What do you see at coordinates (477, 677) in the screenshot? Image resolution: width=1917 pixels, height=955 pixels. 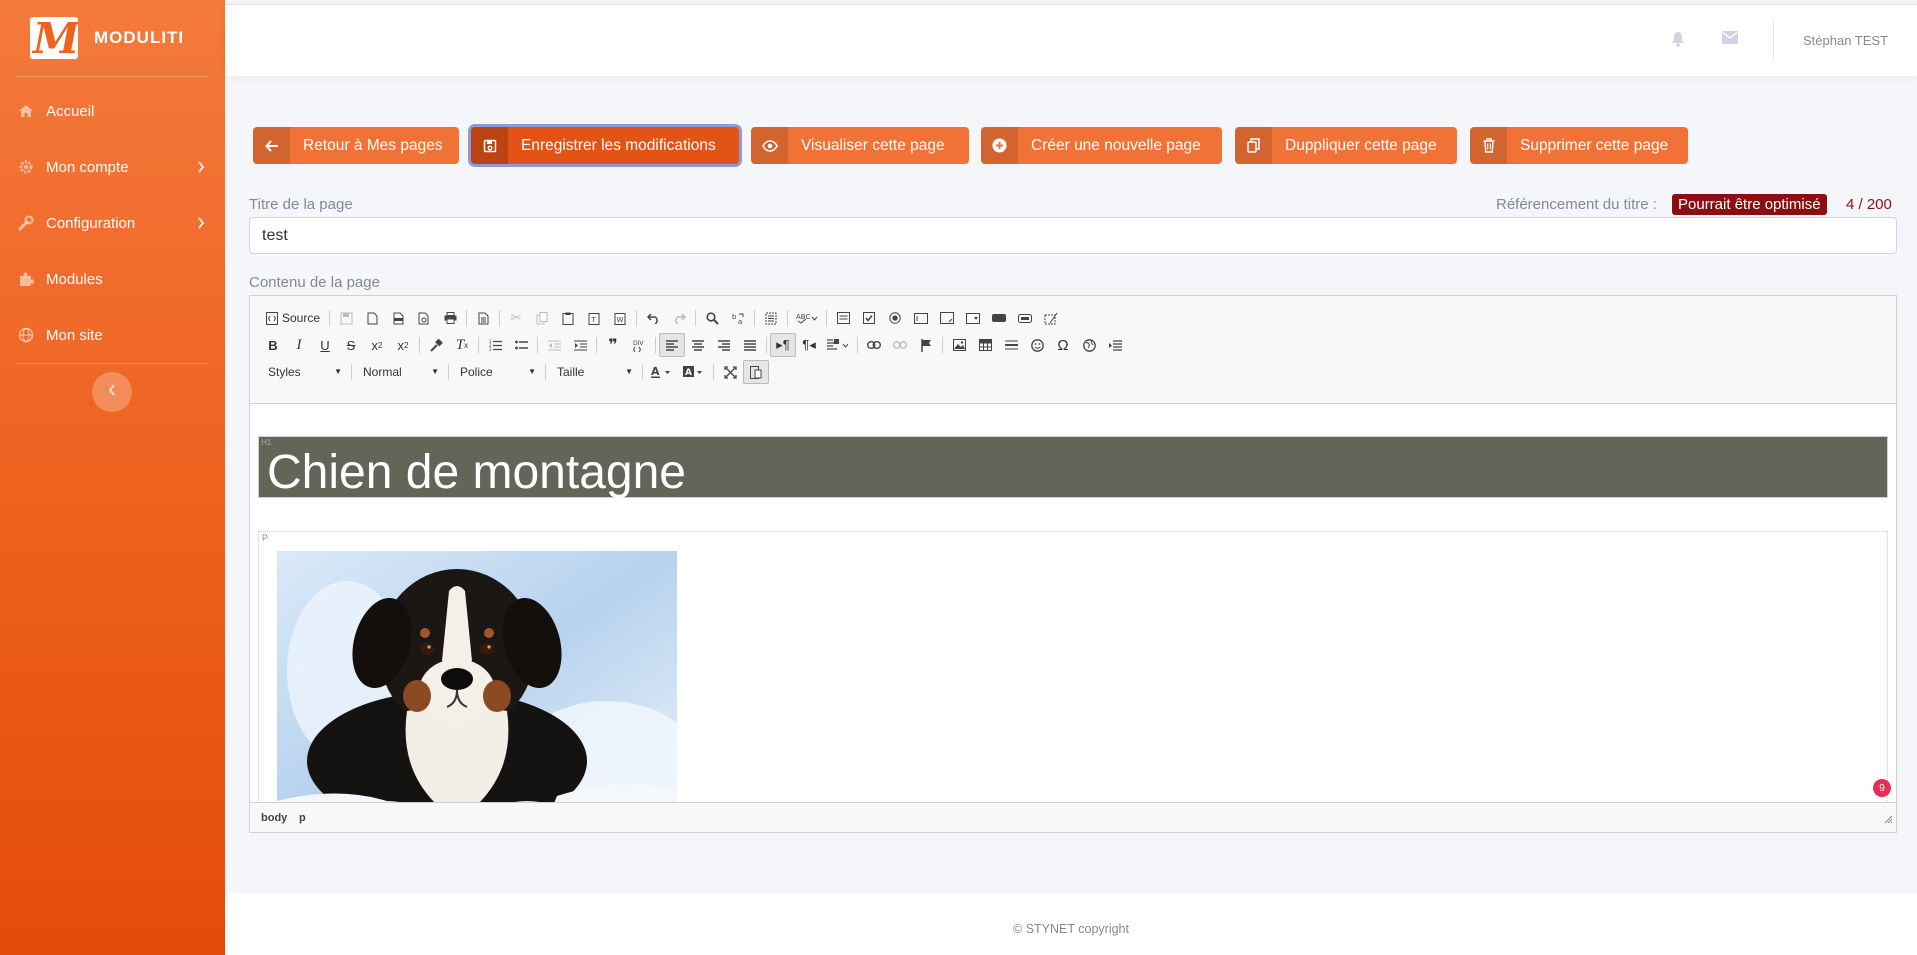 I see `dog-image` at bounding box center [477, 677].